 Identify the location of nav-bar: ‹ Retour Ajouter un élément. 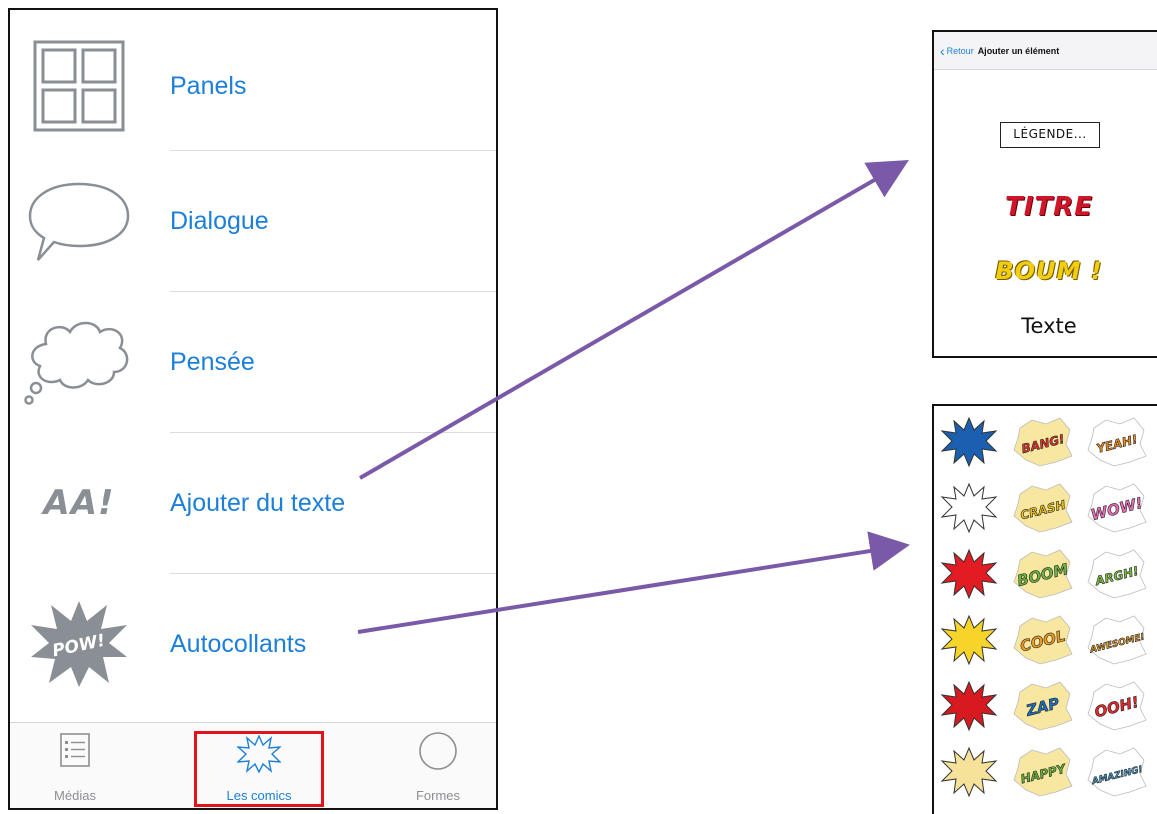
(1045, 51).